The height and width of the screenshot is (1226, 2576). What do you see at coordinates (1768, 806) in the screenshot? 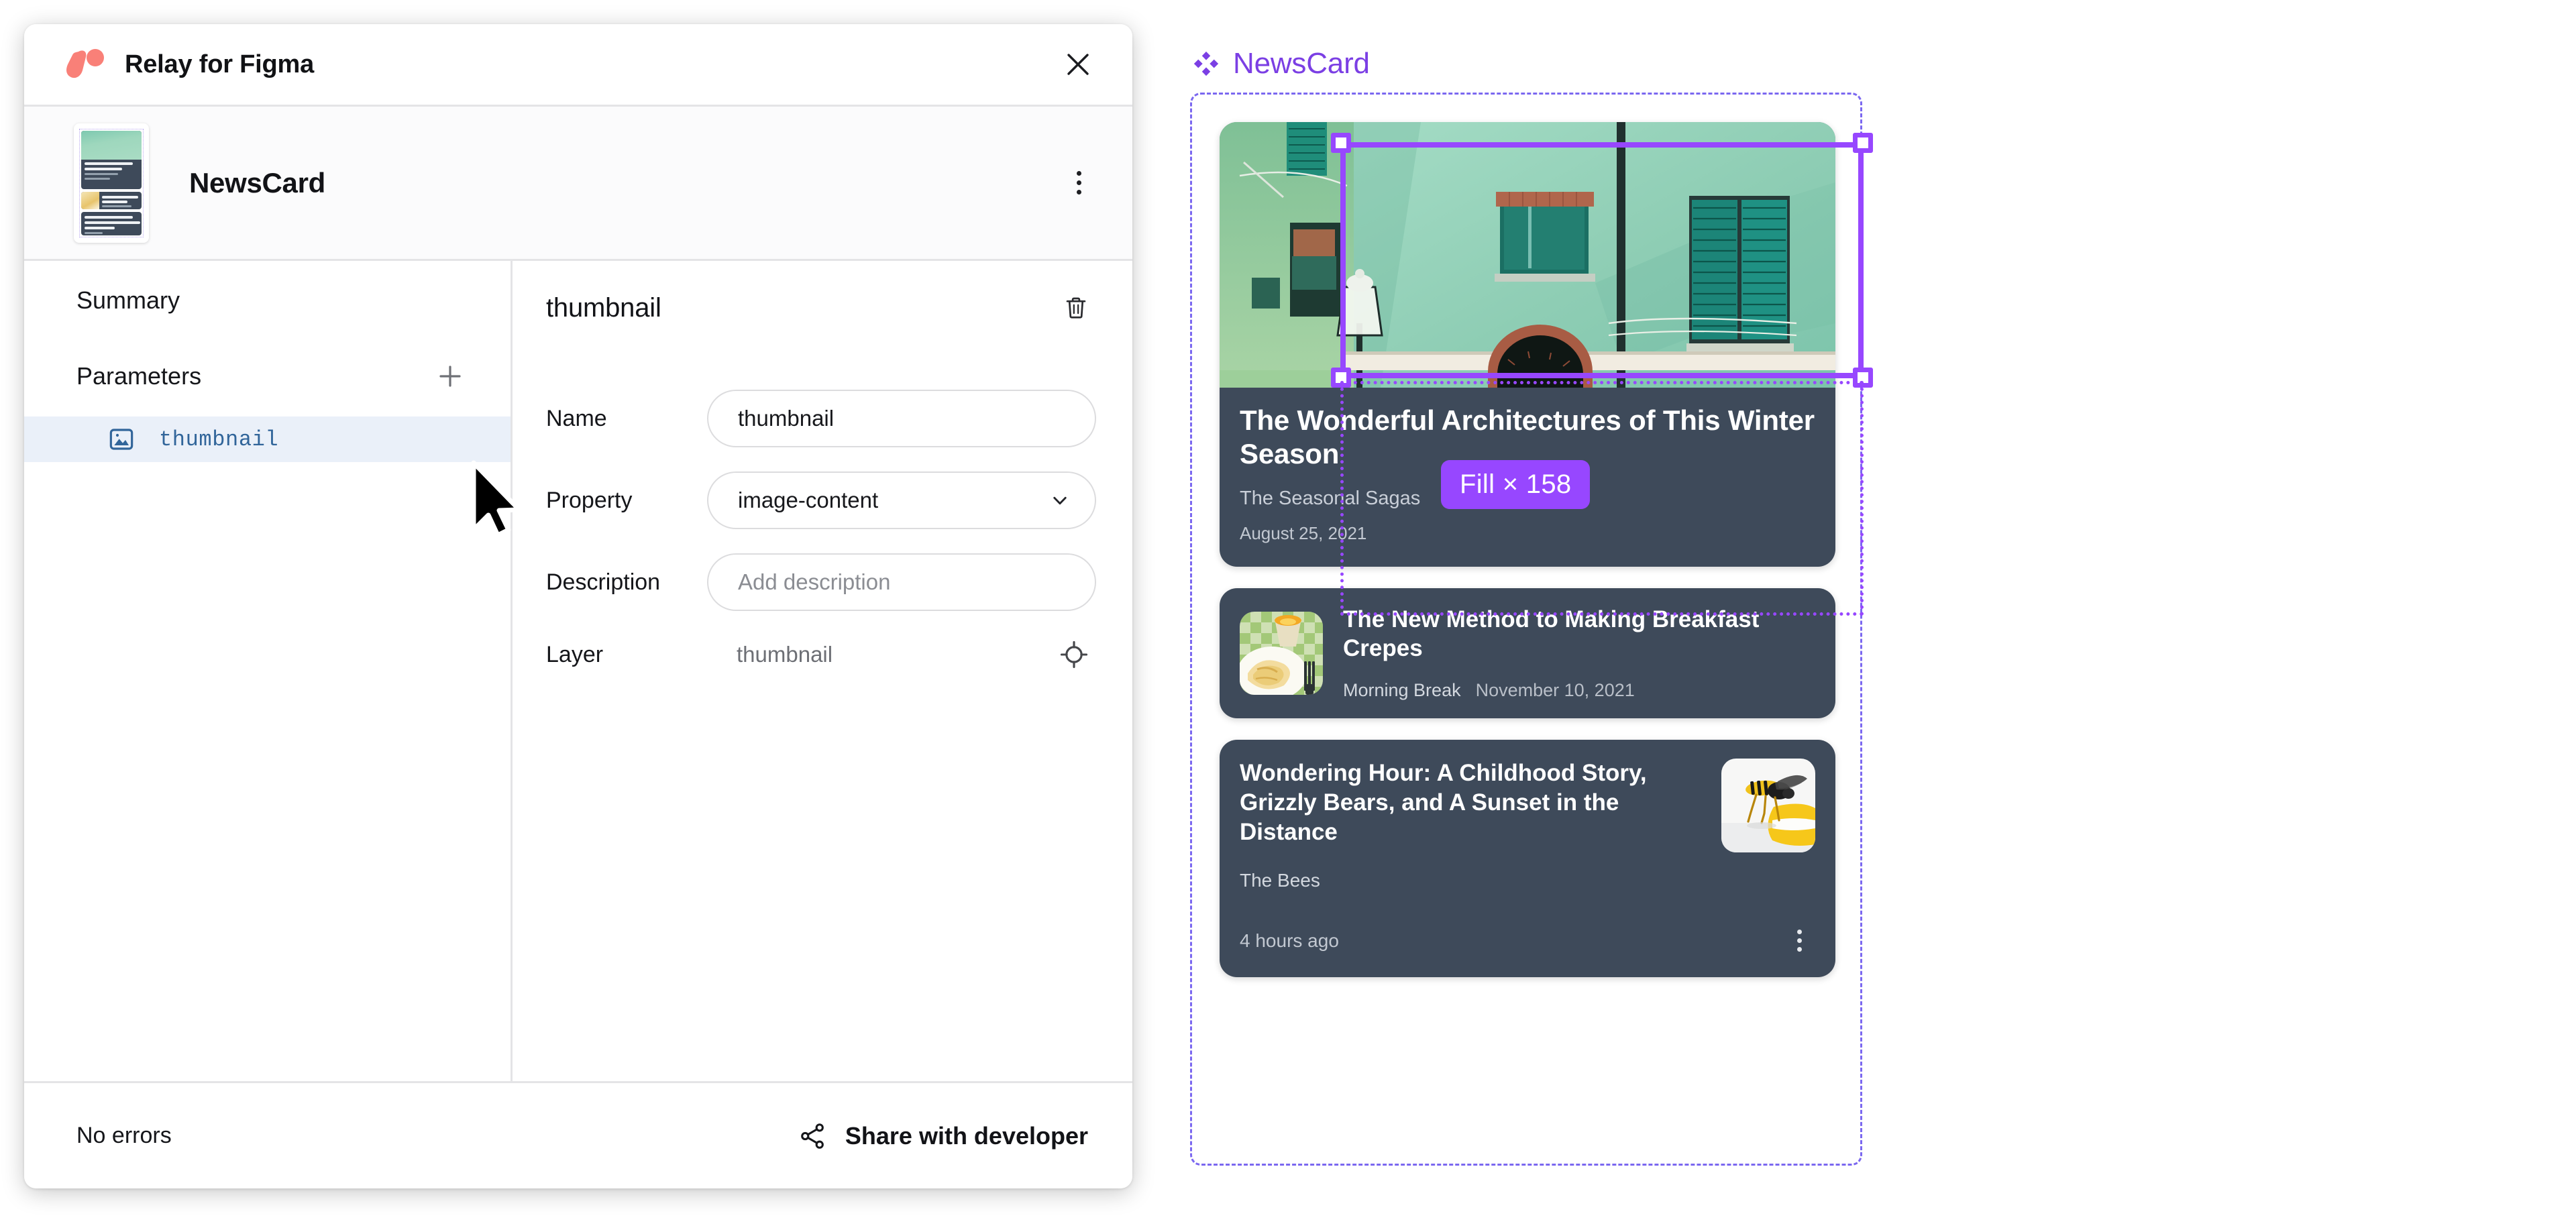
I see `card-thumbnail-bees` at bounding box center [1768, 806].